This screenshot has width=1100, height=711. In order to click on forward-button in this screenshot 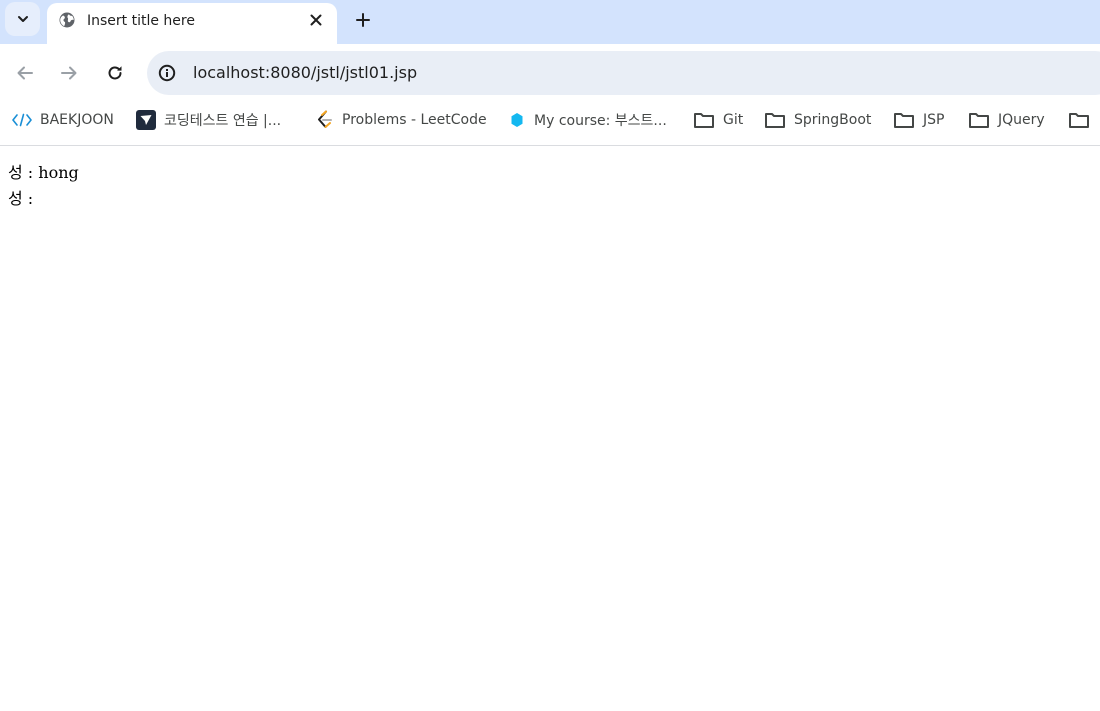, I will do `click(69, 73)`.